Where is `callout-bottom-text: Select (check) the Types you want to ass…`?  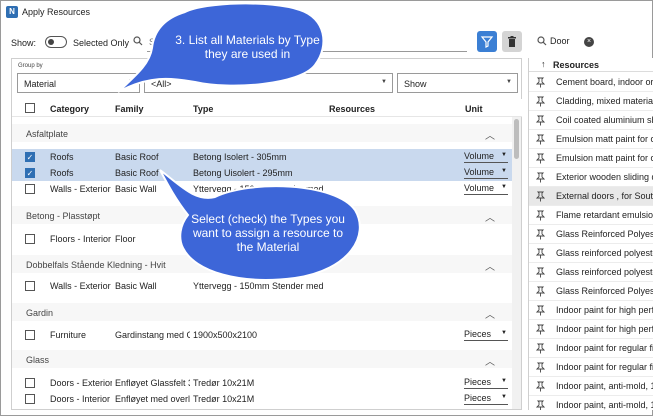
callout-bottom-text: Select (check) the Types you want to ass… is located at coordinates (268, 233).